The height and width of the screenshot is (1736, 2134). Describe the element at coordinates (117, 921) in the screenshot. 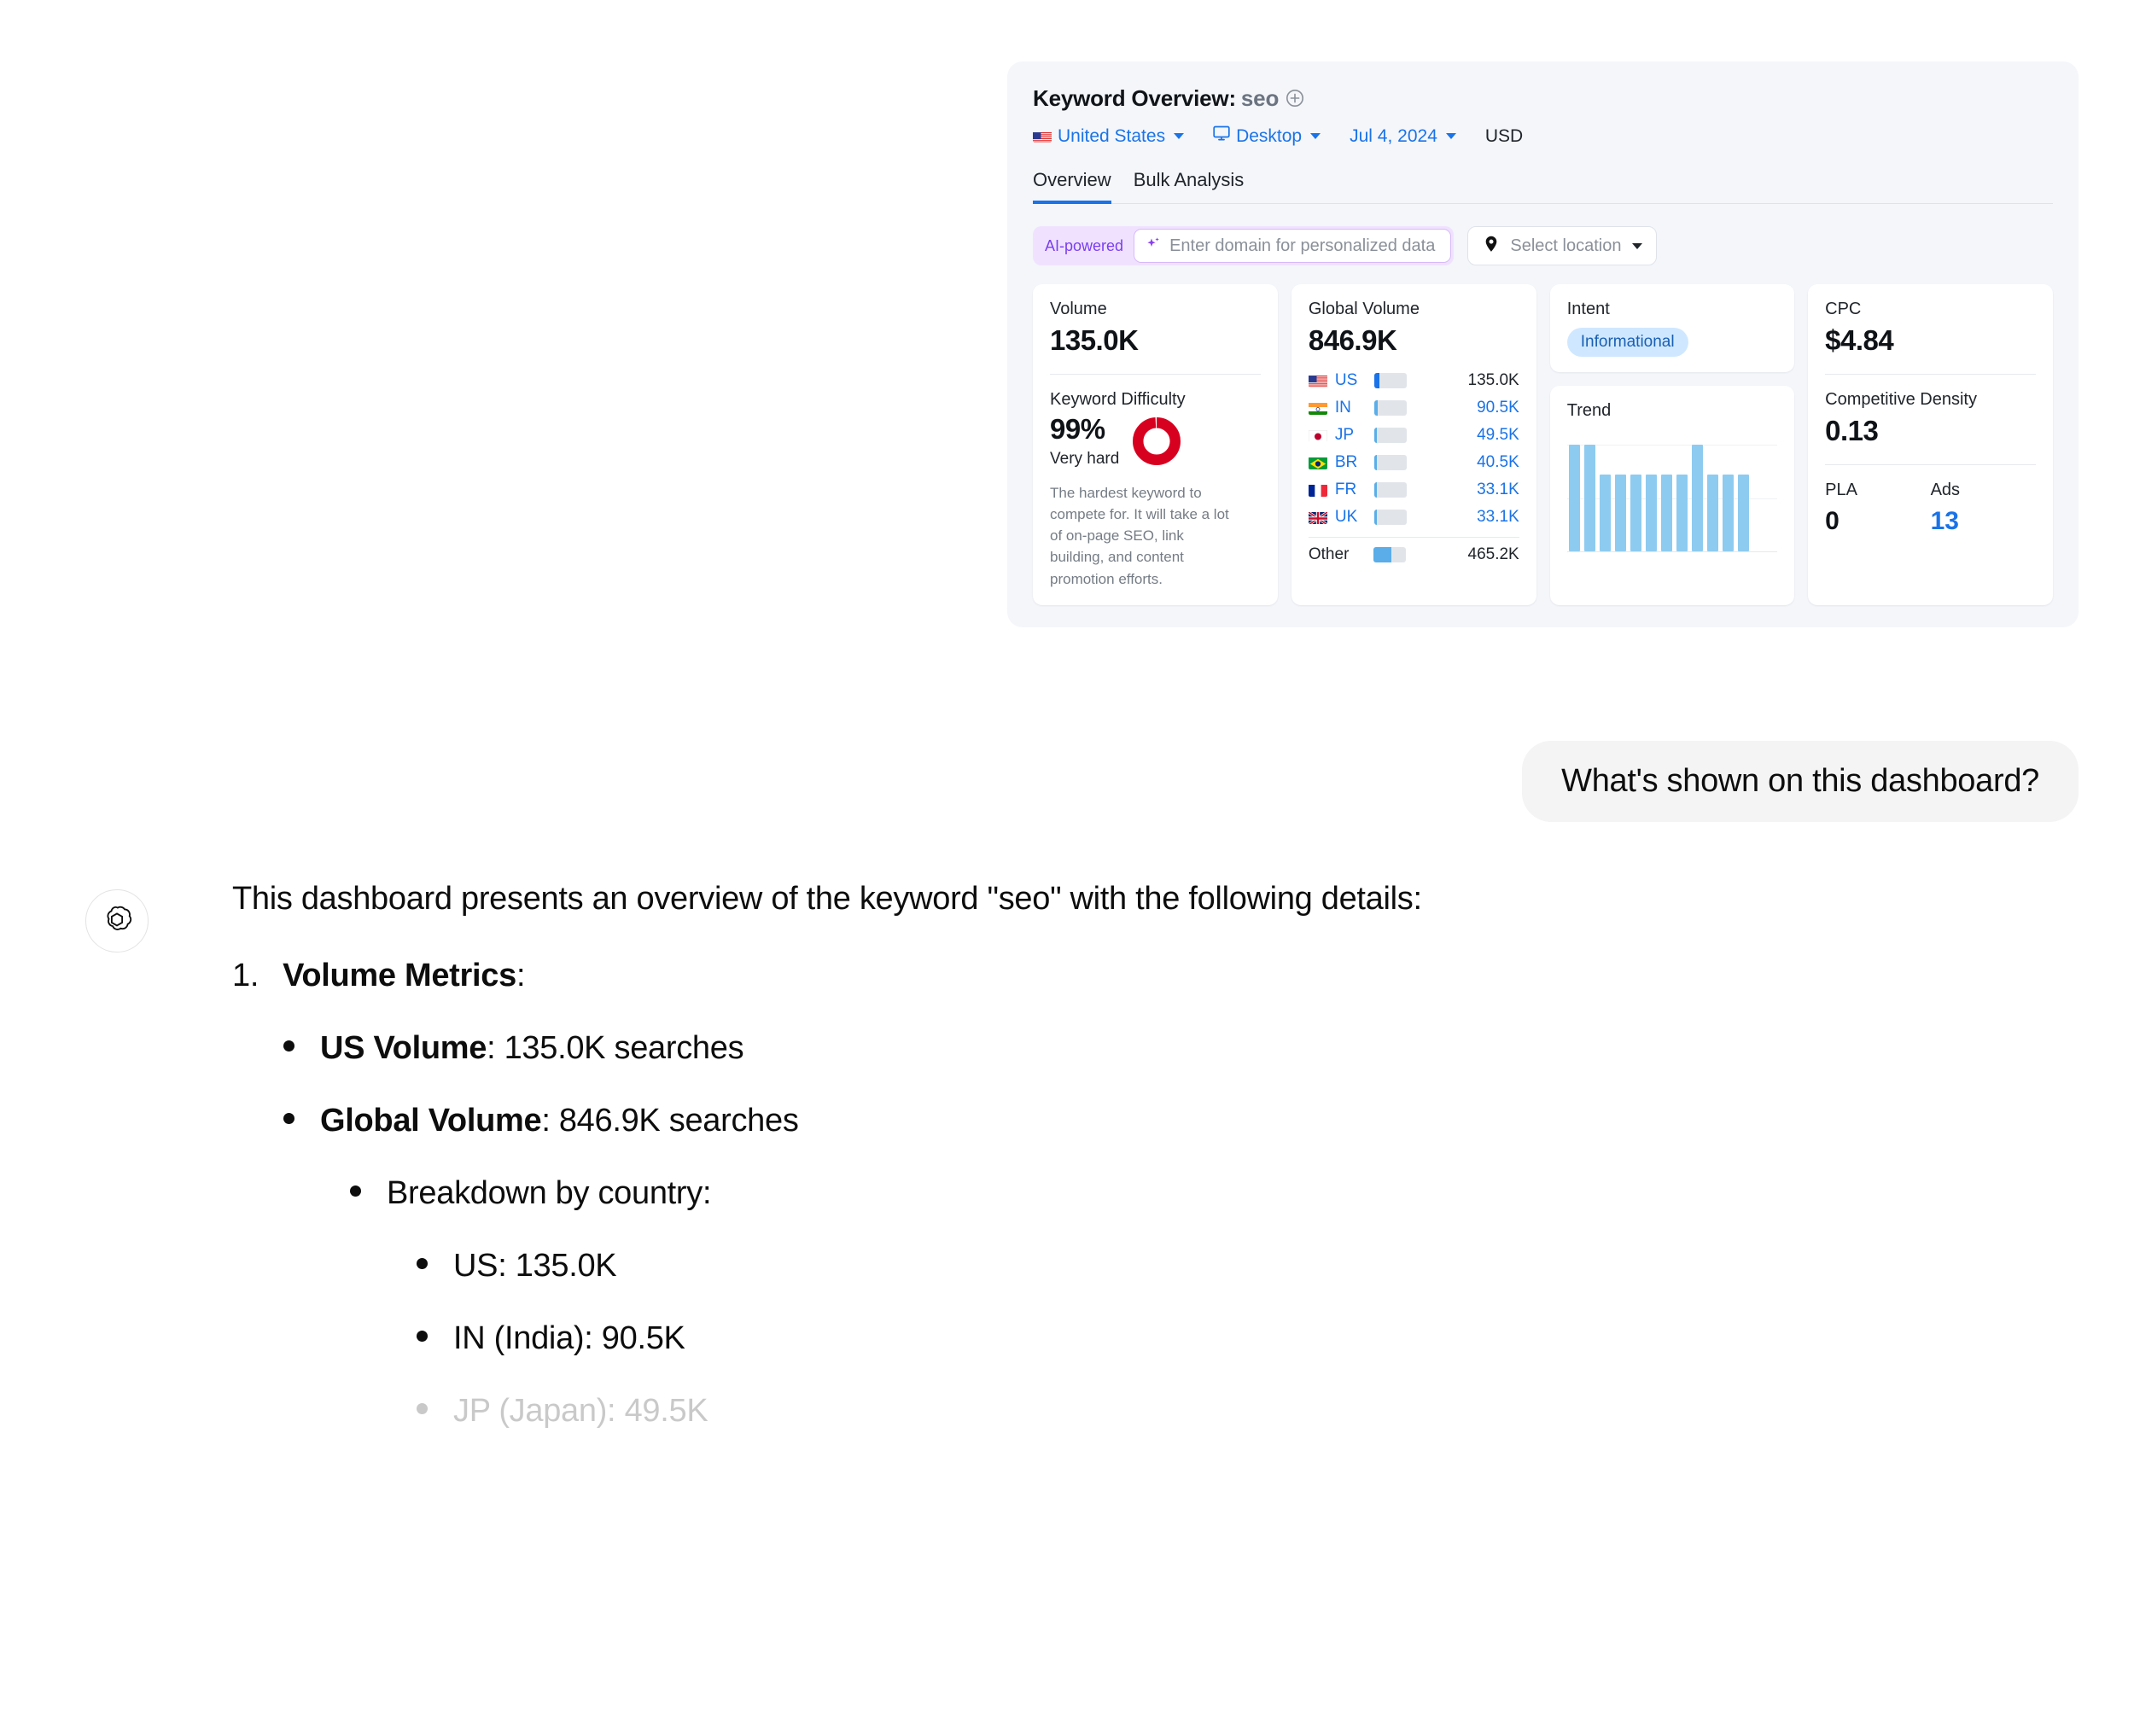

I see `openai-logo-icon` at that location.